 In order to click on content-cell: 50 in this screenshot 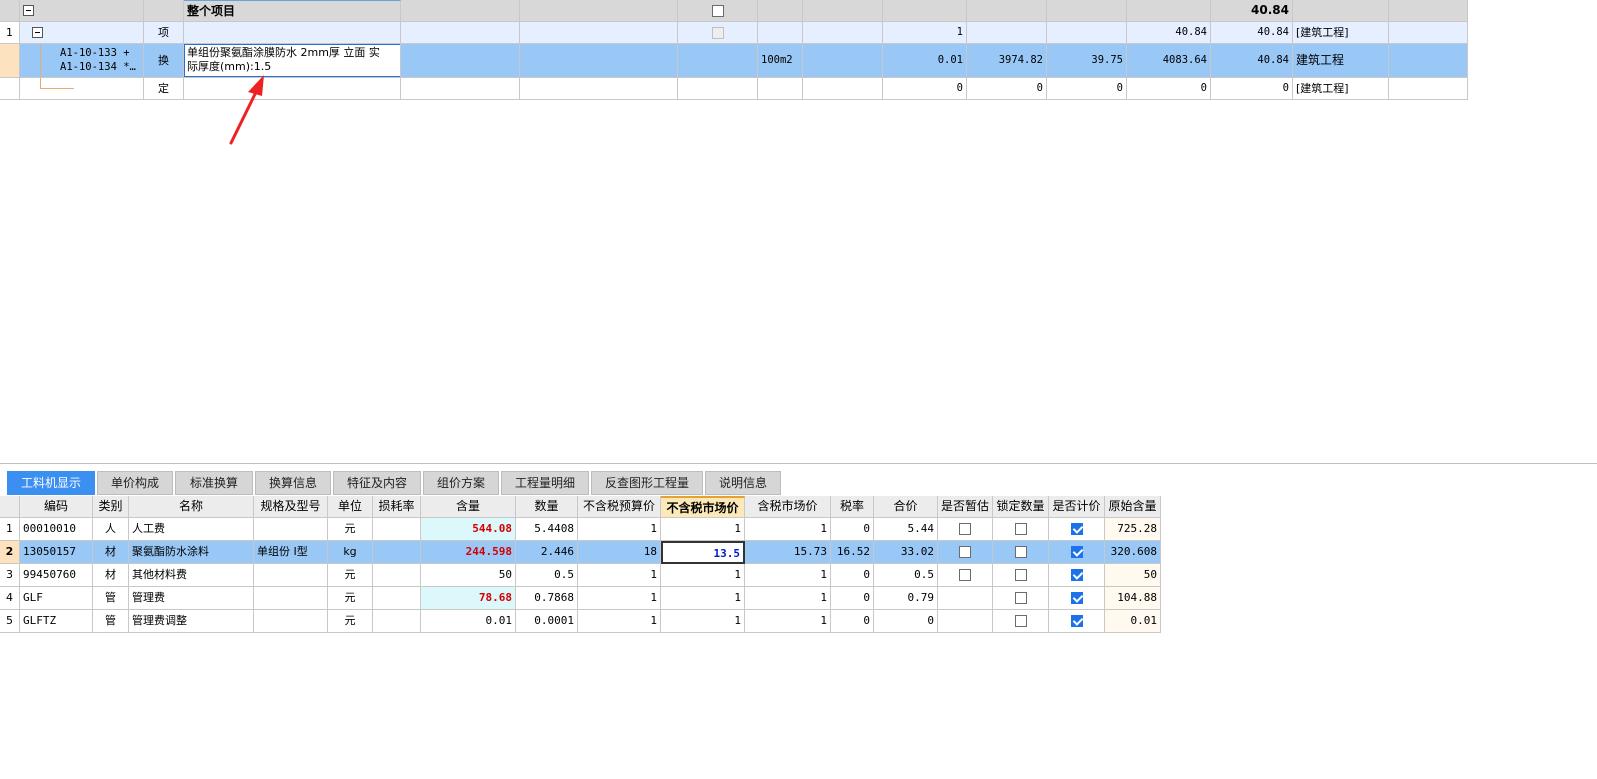, I will do `click(468, 575)`.